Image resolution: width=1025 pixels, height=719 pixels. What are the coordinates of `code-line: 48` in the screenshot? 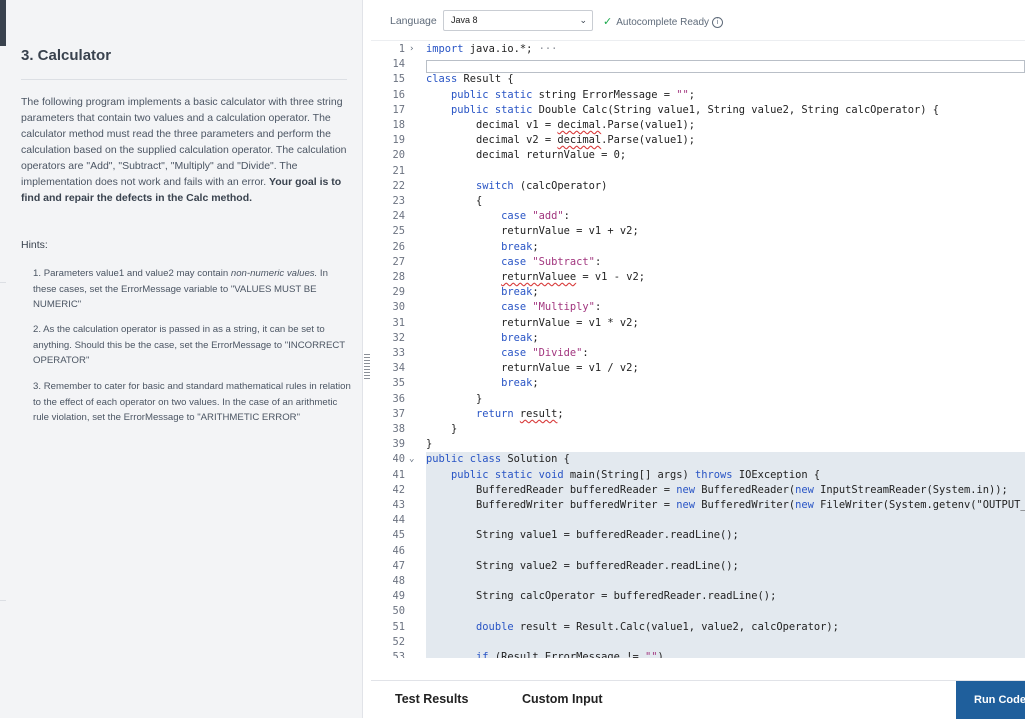 It's located at (698, 582).